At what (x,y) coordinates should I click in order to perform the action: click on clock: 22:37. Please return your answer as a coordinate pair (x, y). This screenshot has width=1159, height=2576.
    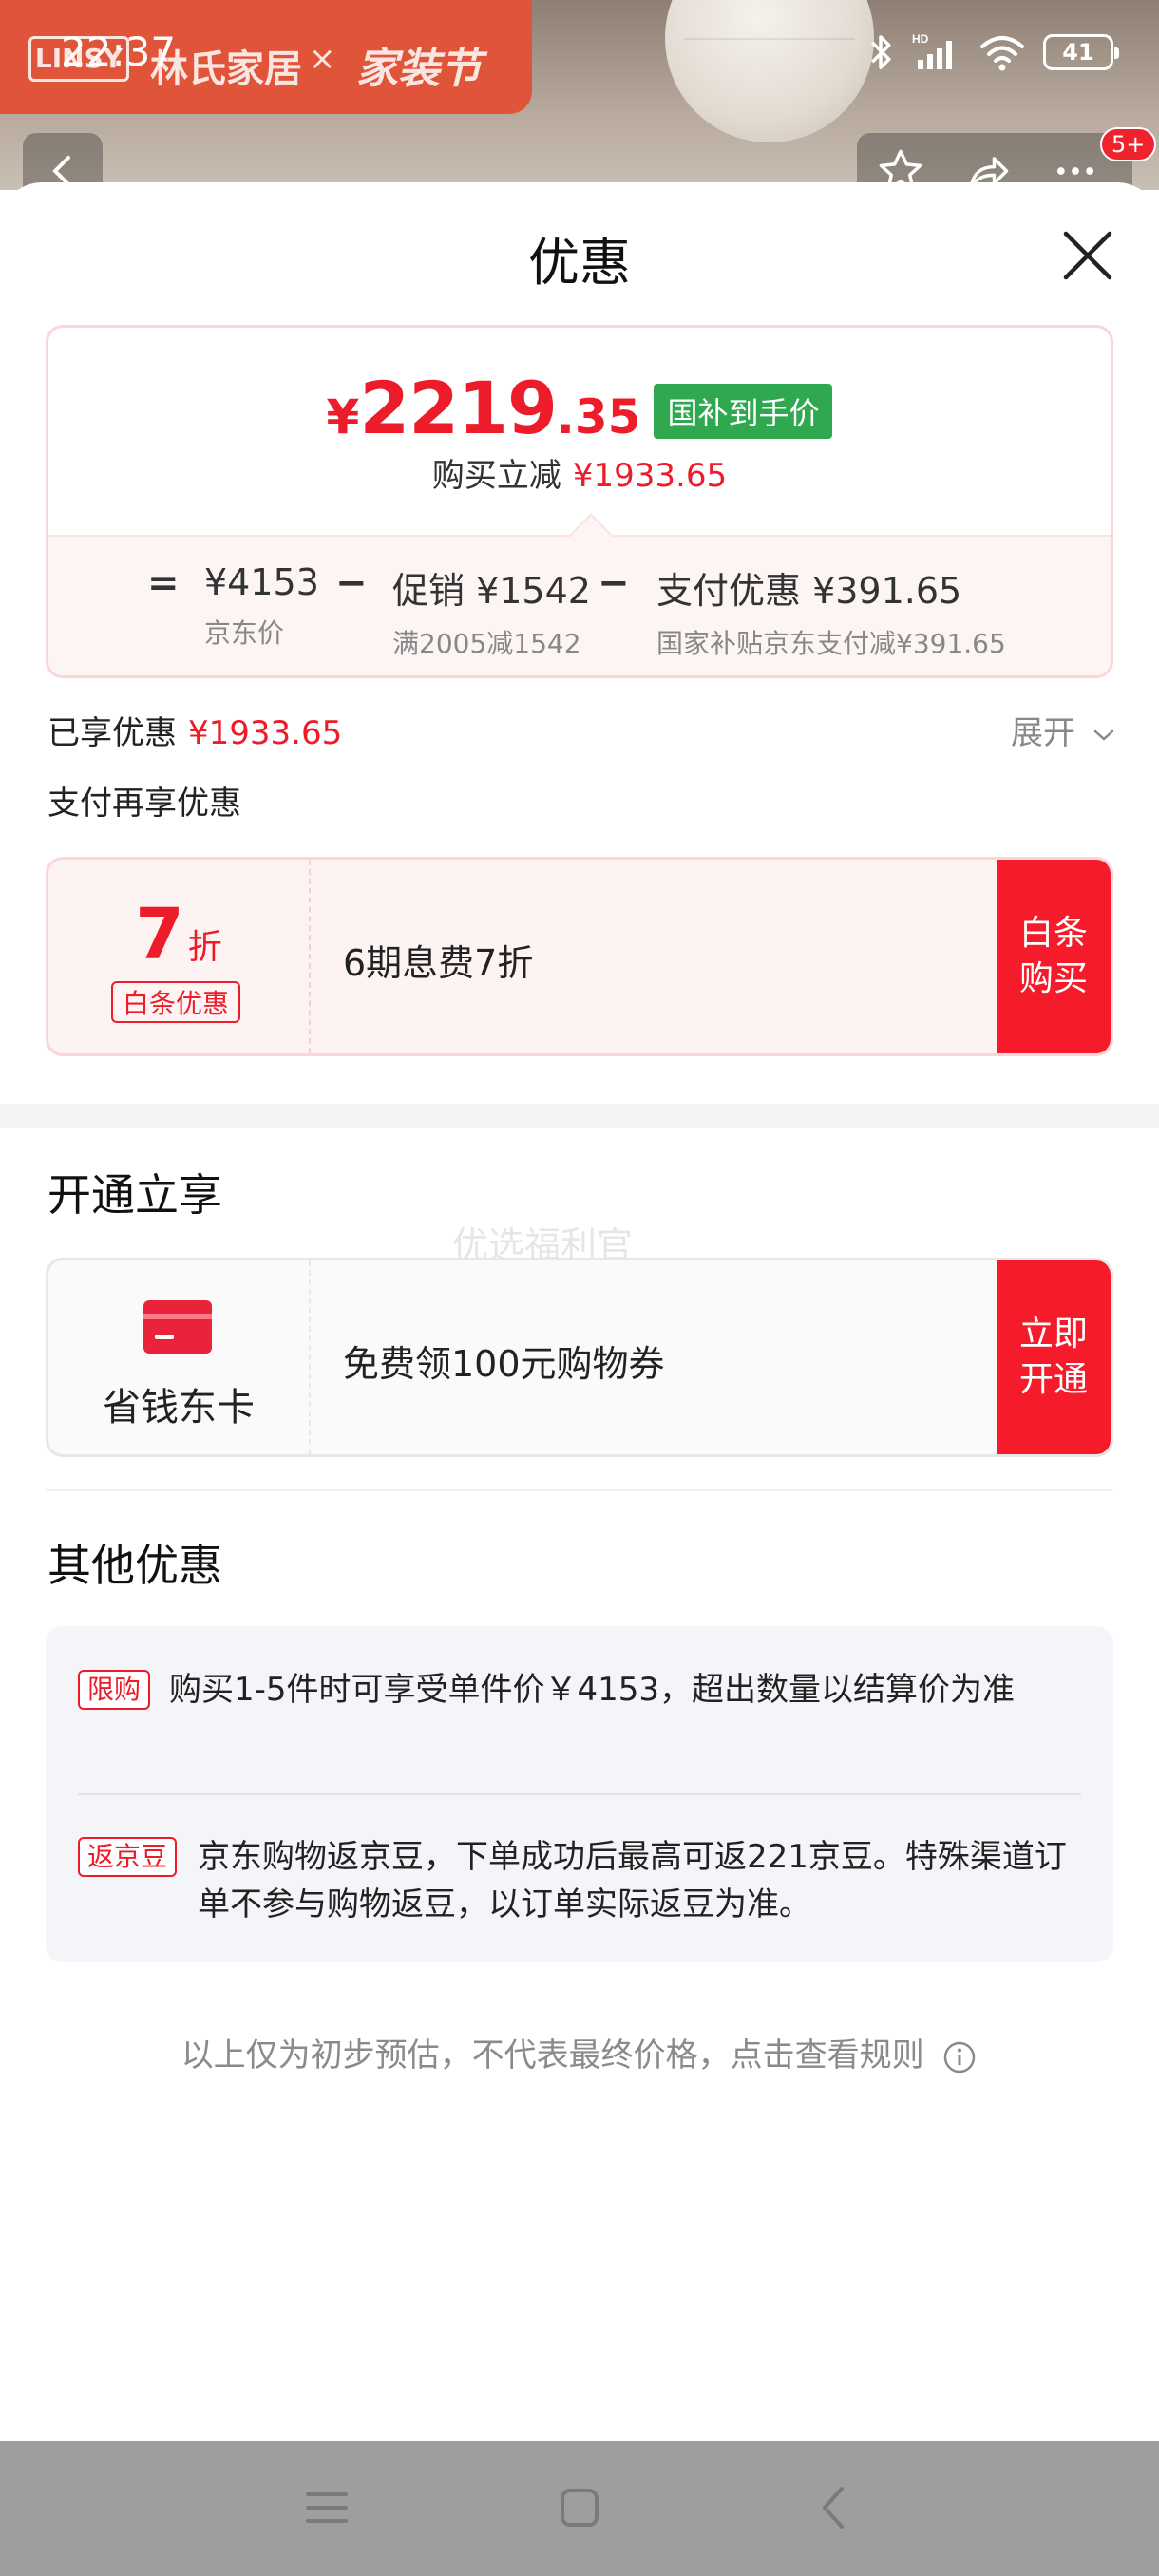
    Looking at the image, I should click on (119, 51).